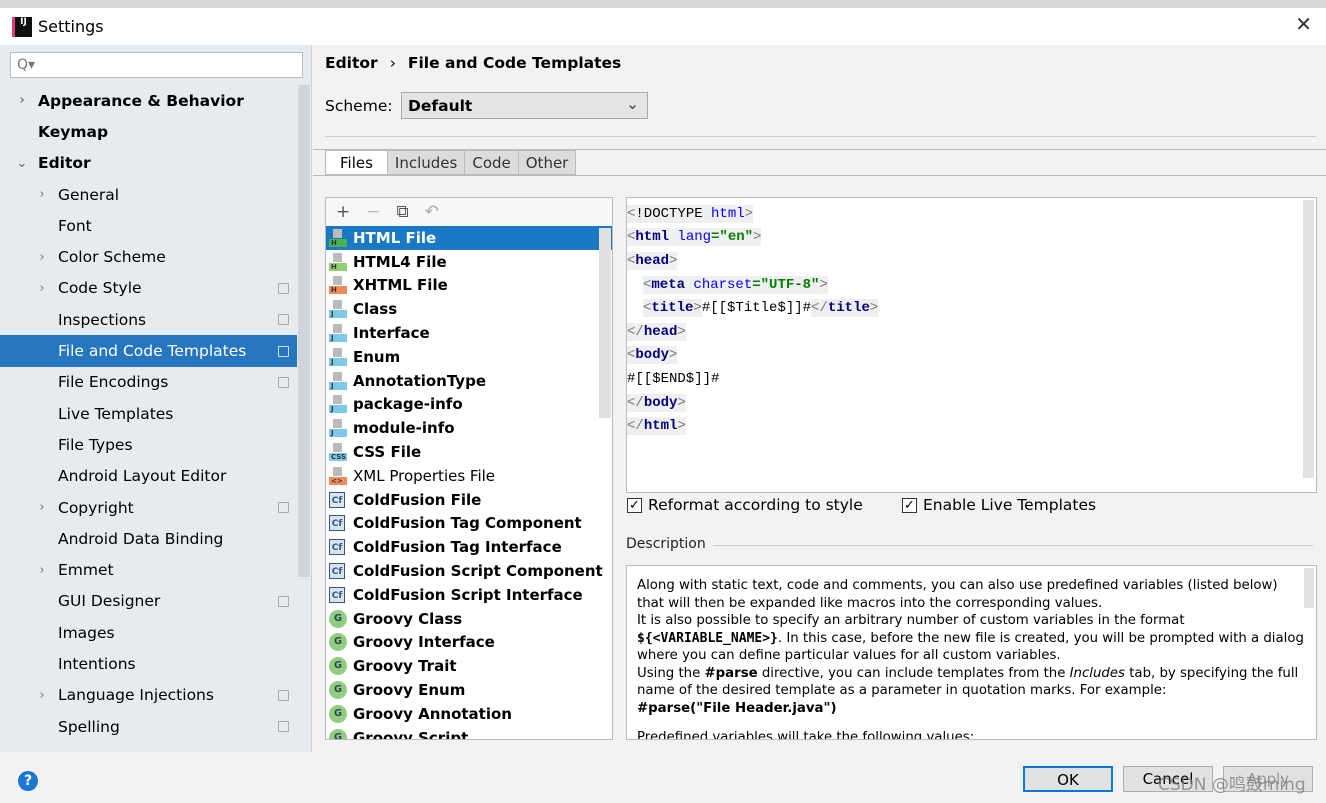 Image resolution: width=1326 pixels, height=803 pixels. I want to click on code-token: title, so click(672, 308).